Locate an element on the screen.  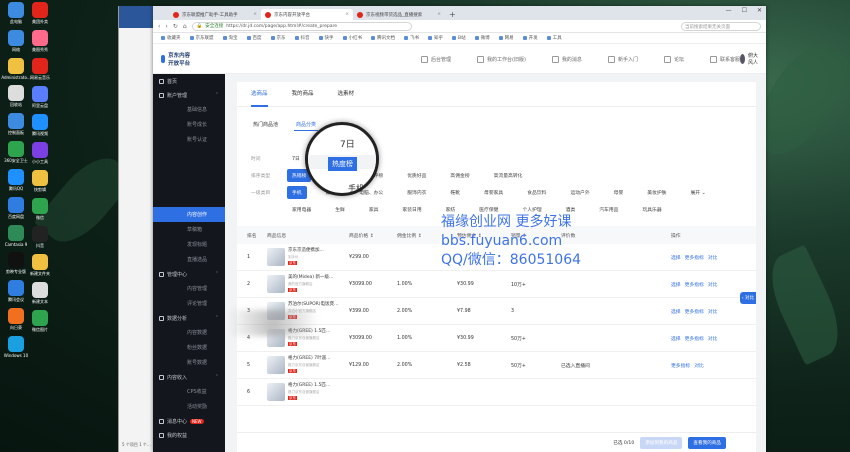
desktop-icon: 阿里云盘 is located at coordinates (40, 97).